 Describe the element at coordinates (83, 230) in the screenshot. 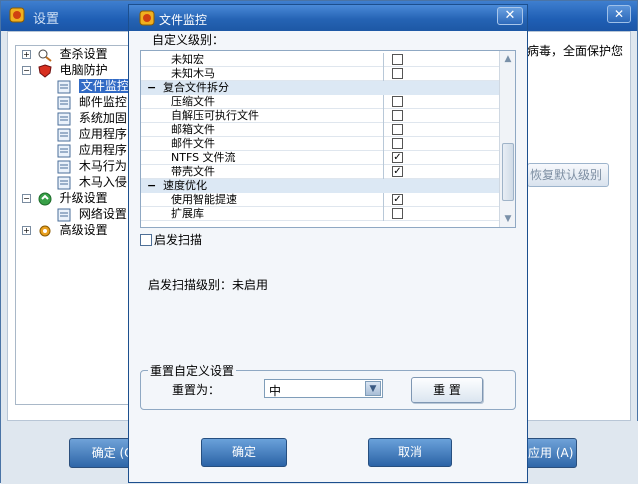

I see `tree-label: 高级设置` at that location.